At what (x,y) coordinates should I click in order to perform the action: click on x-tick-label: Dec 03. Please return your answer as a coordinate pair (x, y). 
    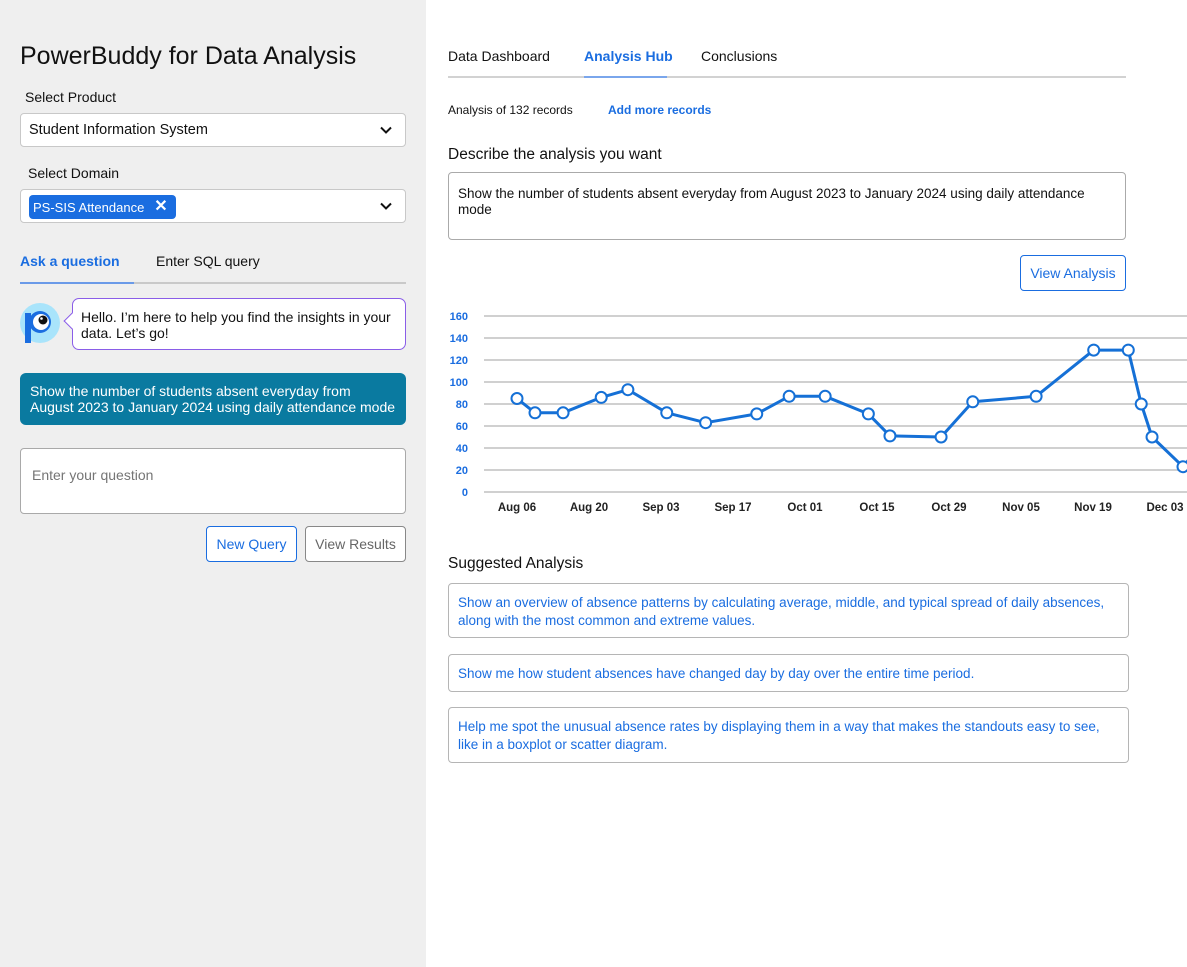
    Looking at the image, I should click on (1164, 508).